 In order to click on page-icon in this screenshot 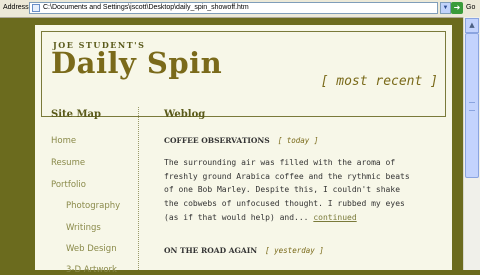, I will do `click(36, 8)`.